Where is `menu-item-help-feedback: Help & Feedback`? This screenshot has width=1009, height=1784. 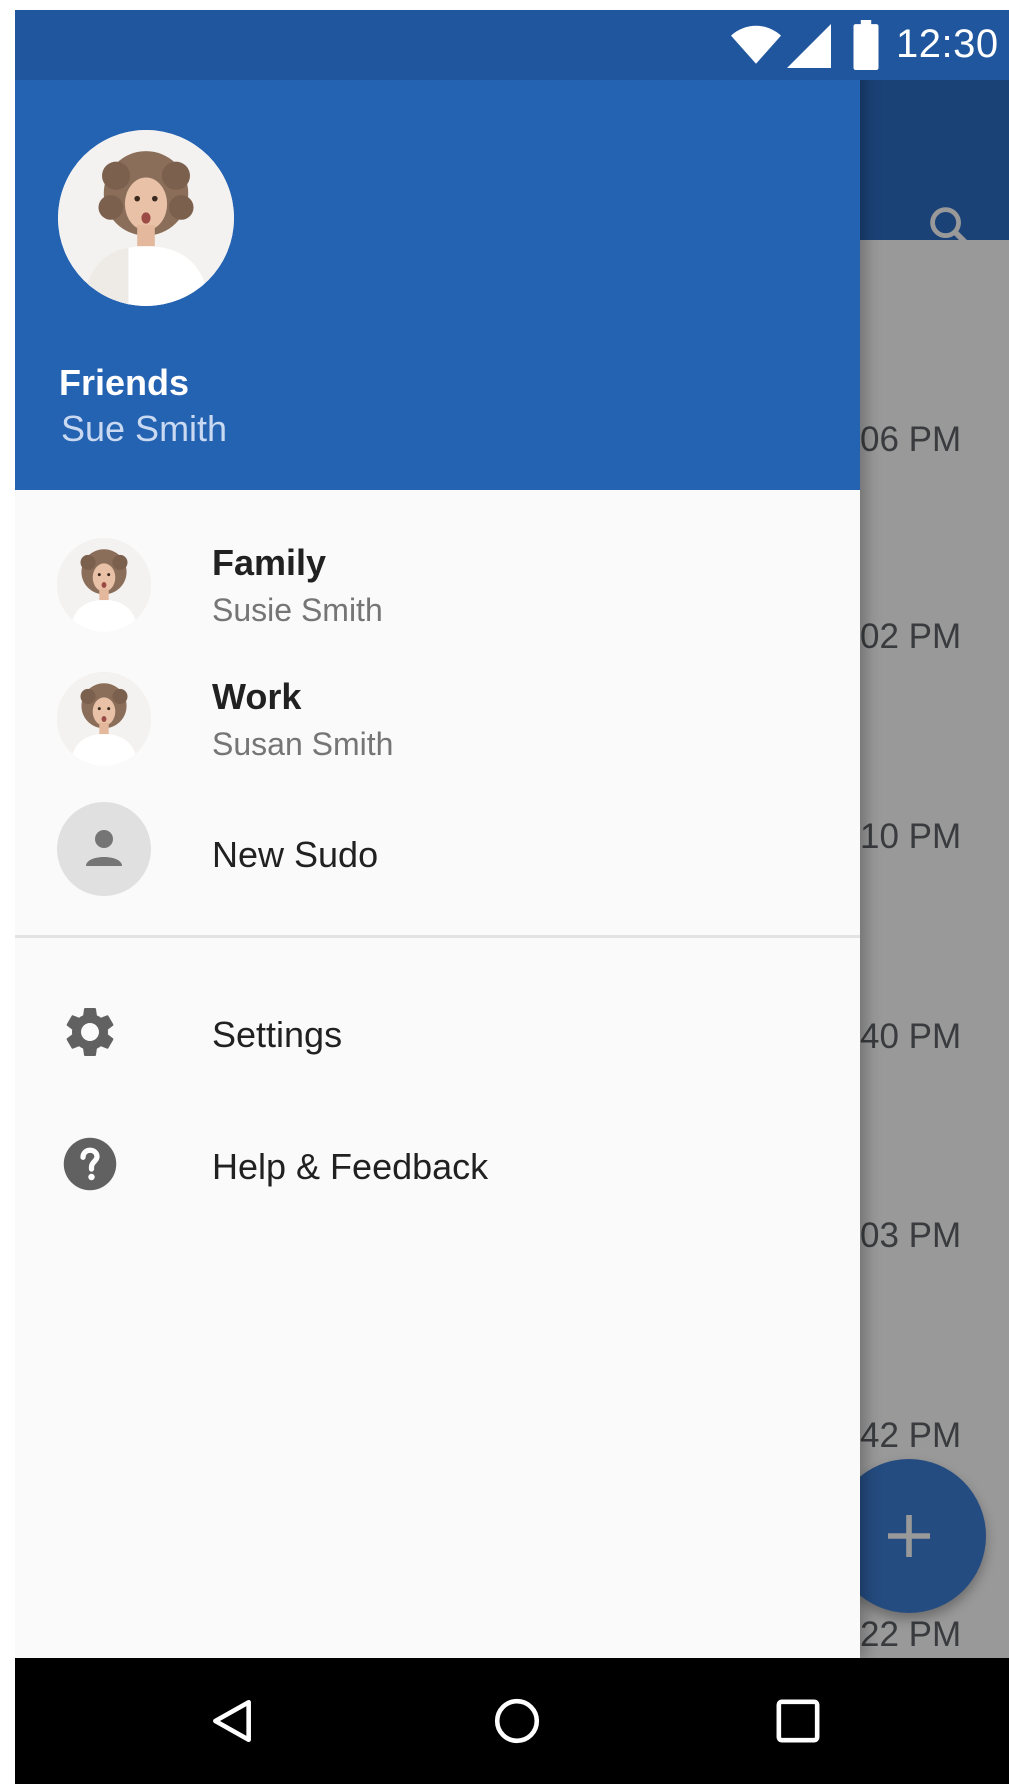 menu-item-help-feedback: Help & Feedback is located at coordinates (437, 1163).